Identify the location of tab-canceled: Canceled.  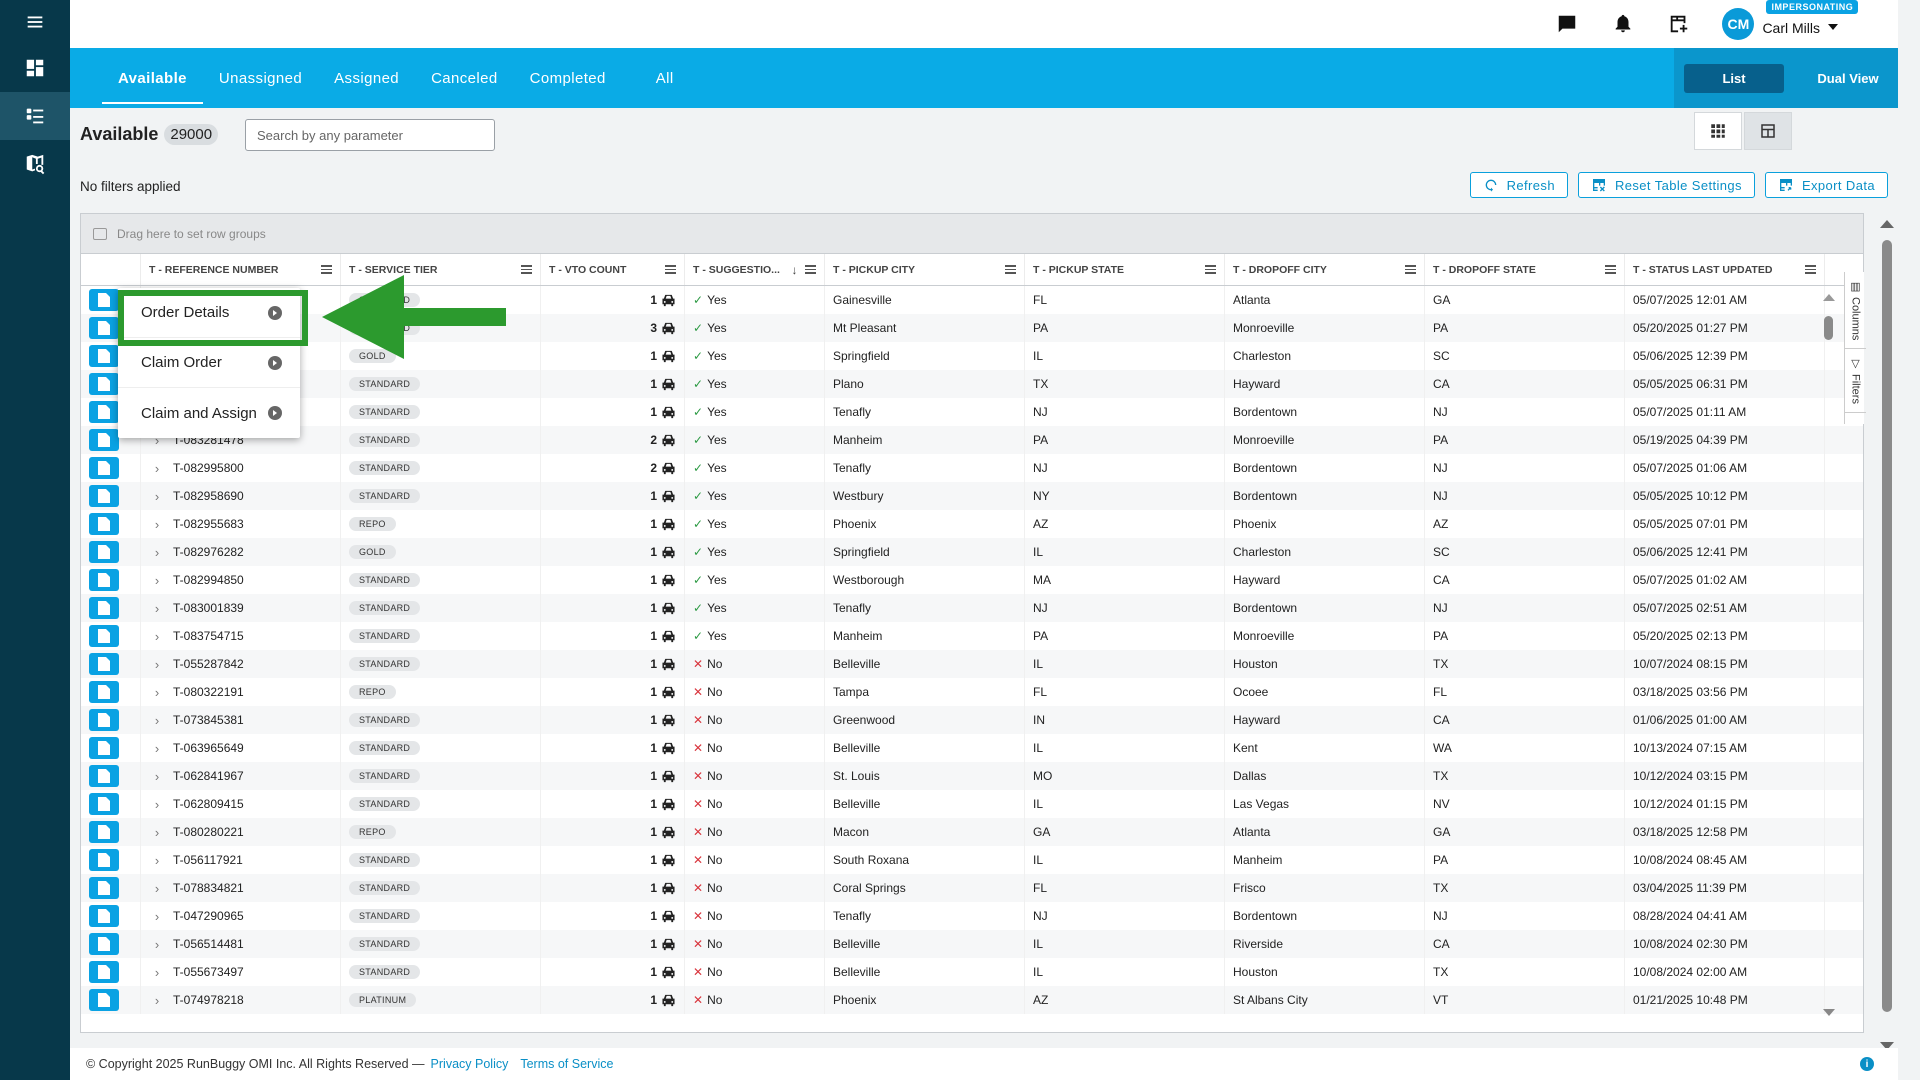
(464, 78).